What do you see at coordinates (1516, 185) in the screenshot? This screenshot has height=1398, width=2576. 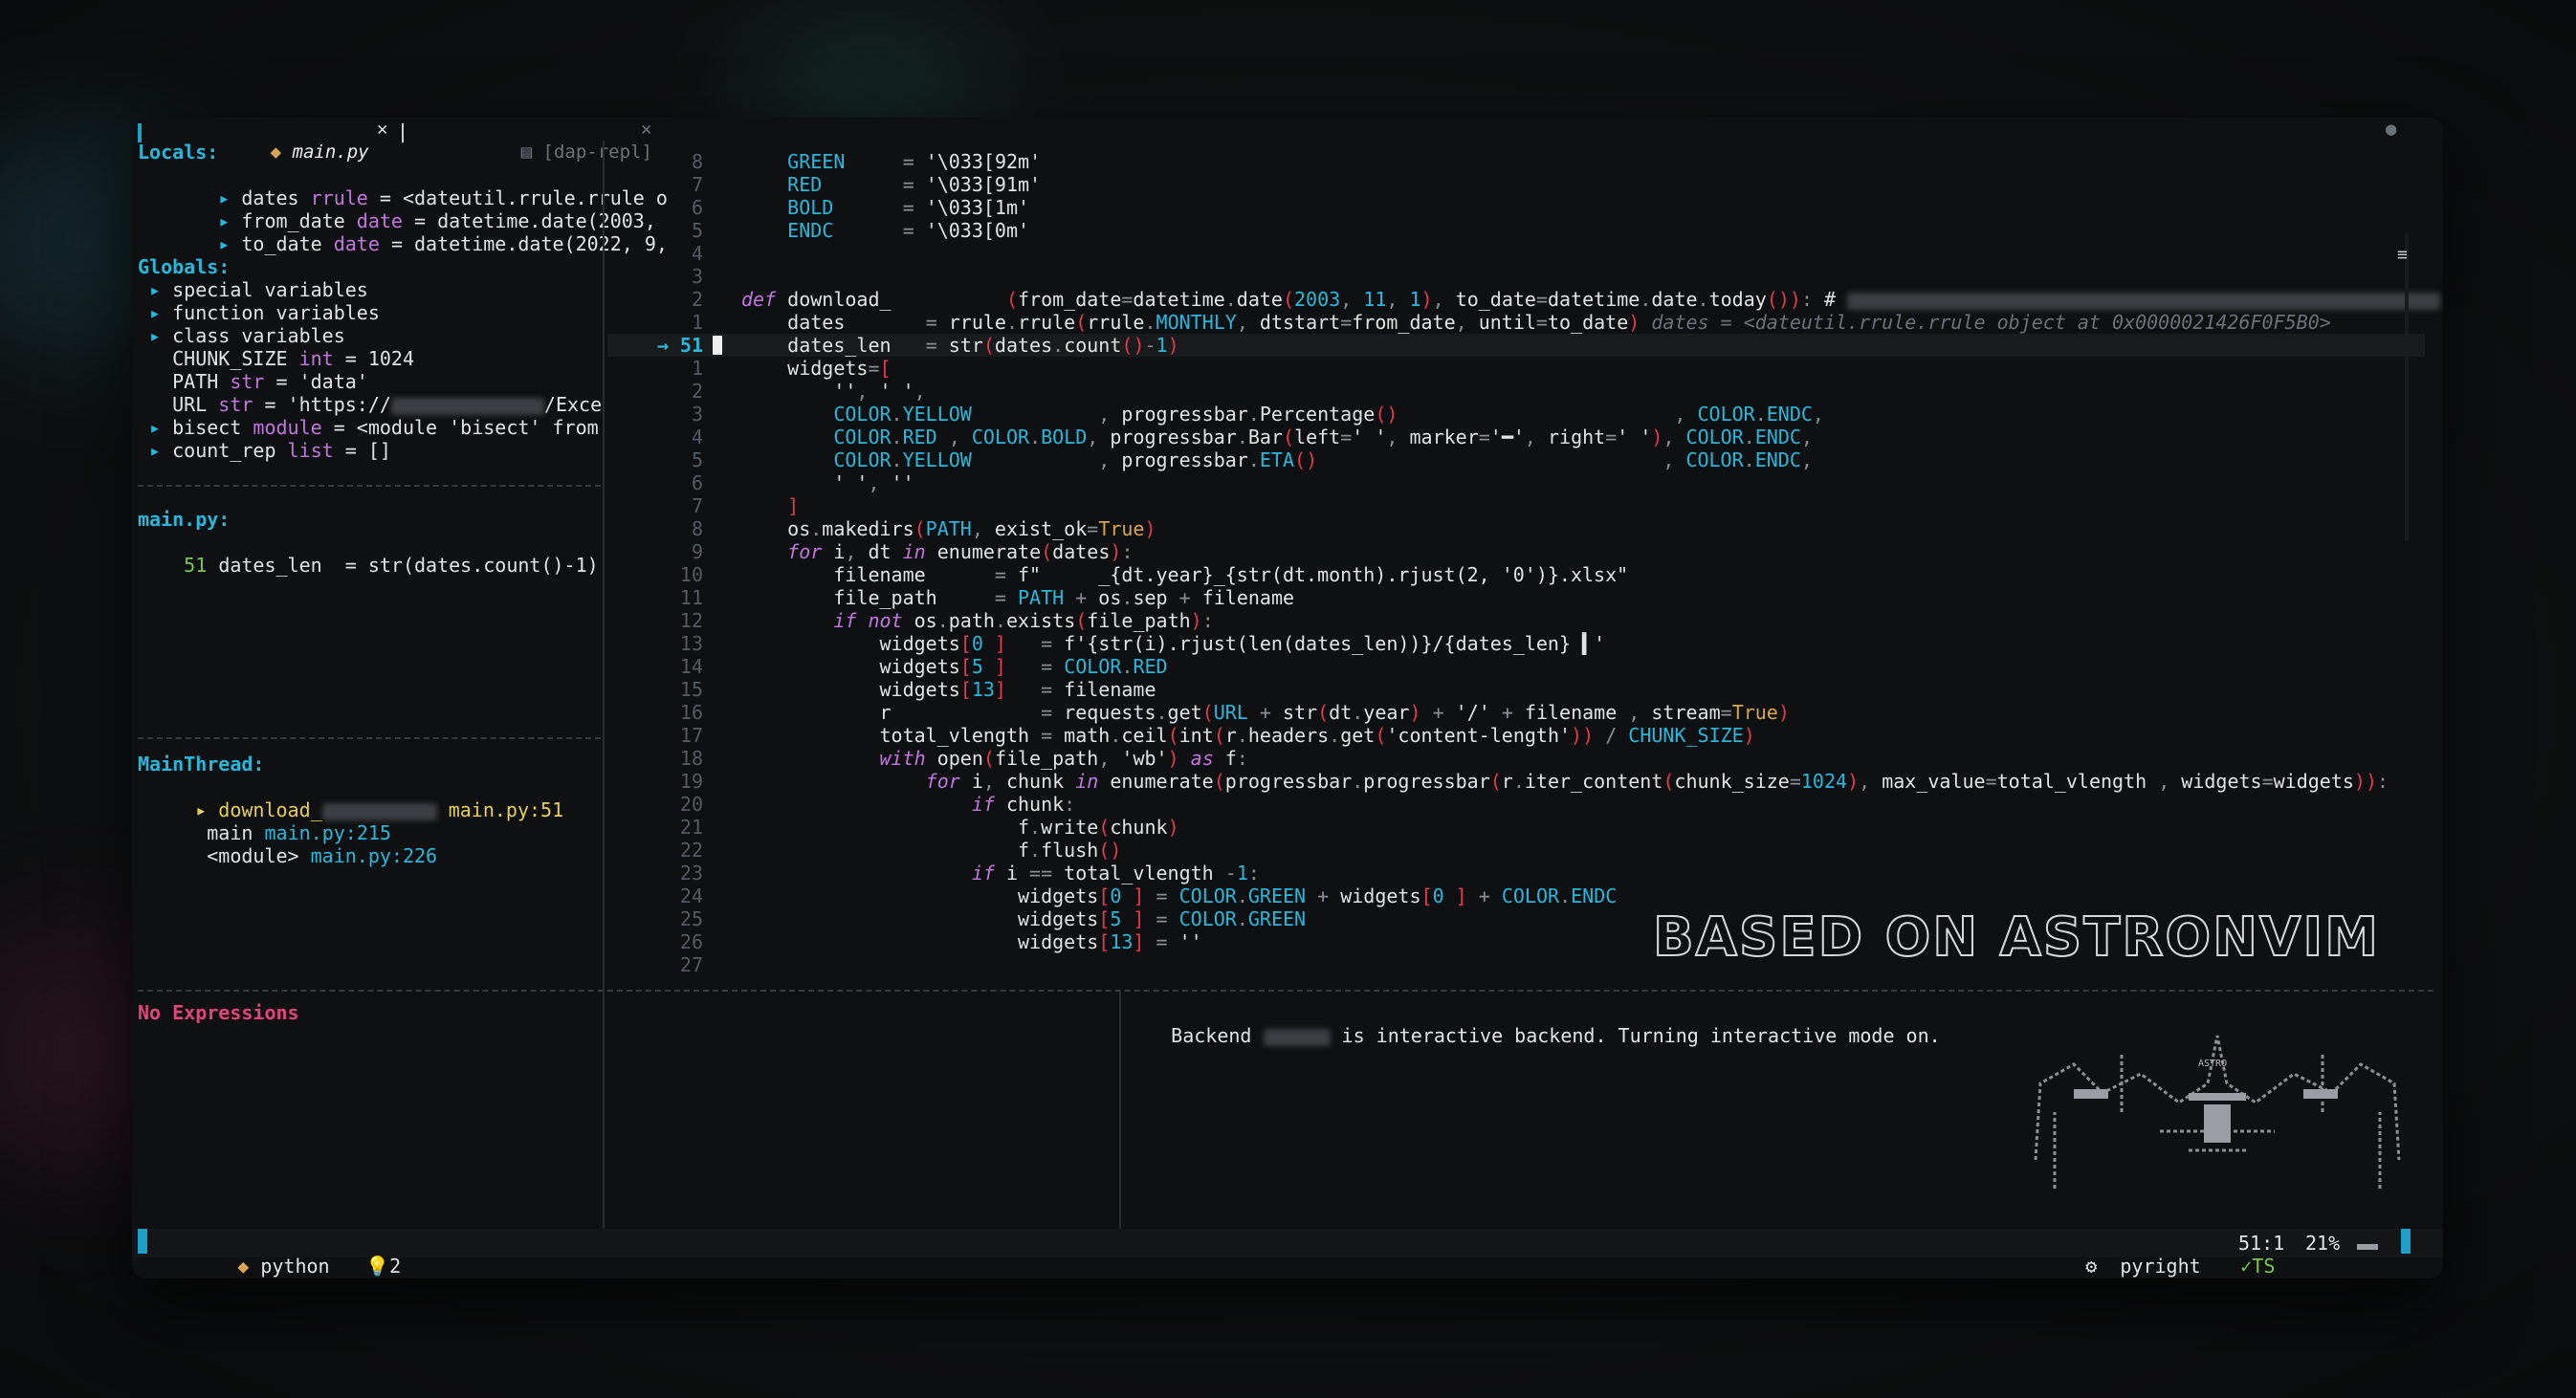 I see `code-line: 7 RED = '\033[91m'` at bounding box center [1516, 185].